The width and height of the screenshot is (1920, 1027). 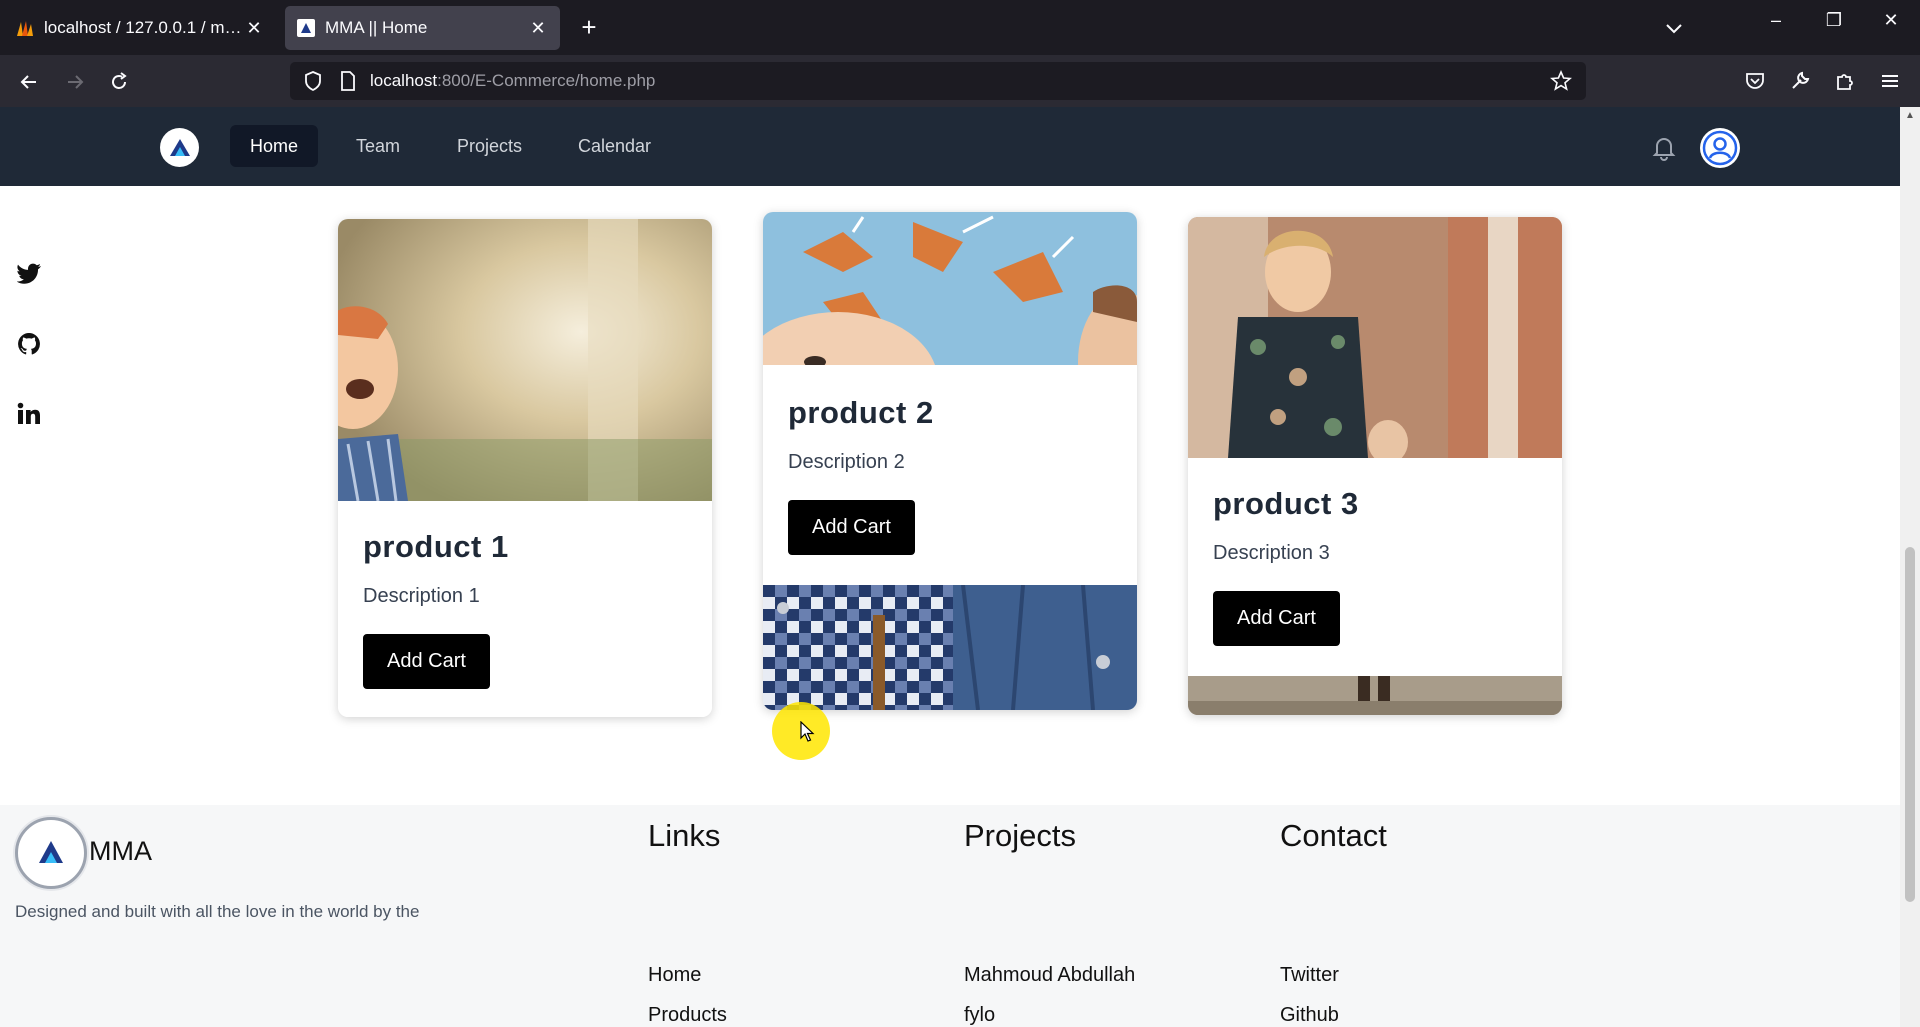 I want to click on linkedin-icon, so click(x=28, y=413).